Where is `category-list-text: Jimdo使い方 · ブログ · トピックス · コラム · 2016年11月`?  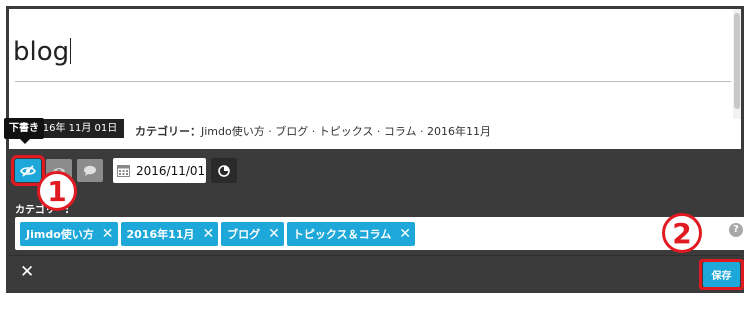 category-list-text: Jimdo使い方 · ブログ · トピックス · コラム · 2016年11月 is located at coordinates (346, 131).